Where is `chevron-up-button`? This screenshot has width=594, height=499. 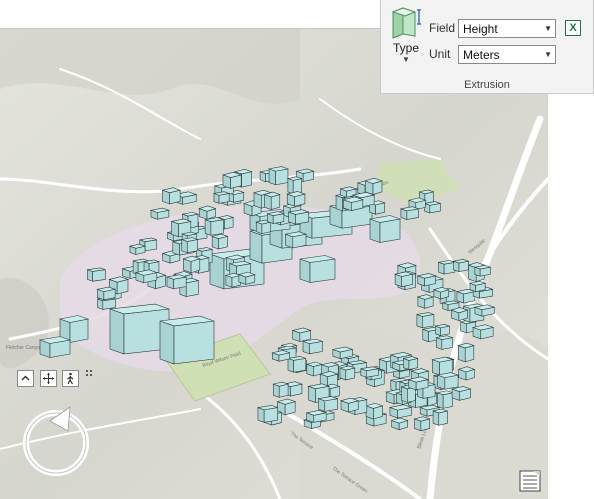 chevron-up-button is located at coordinates (25, 378).